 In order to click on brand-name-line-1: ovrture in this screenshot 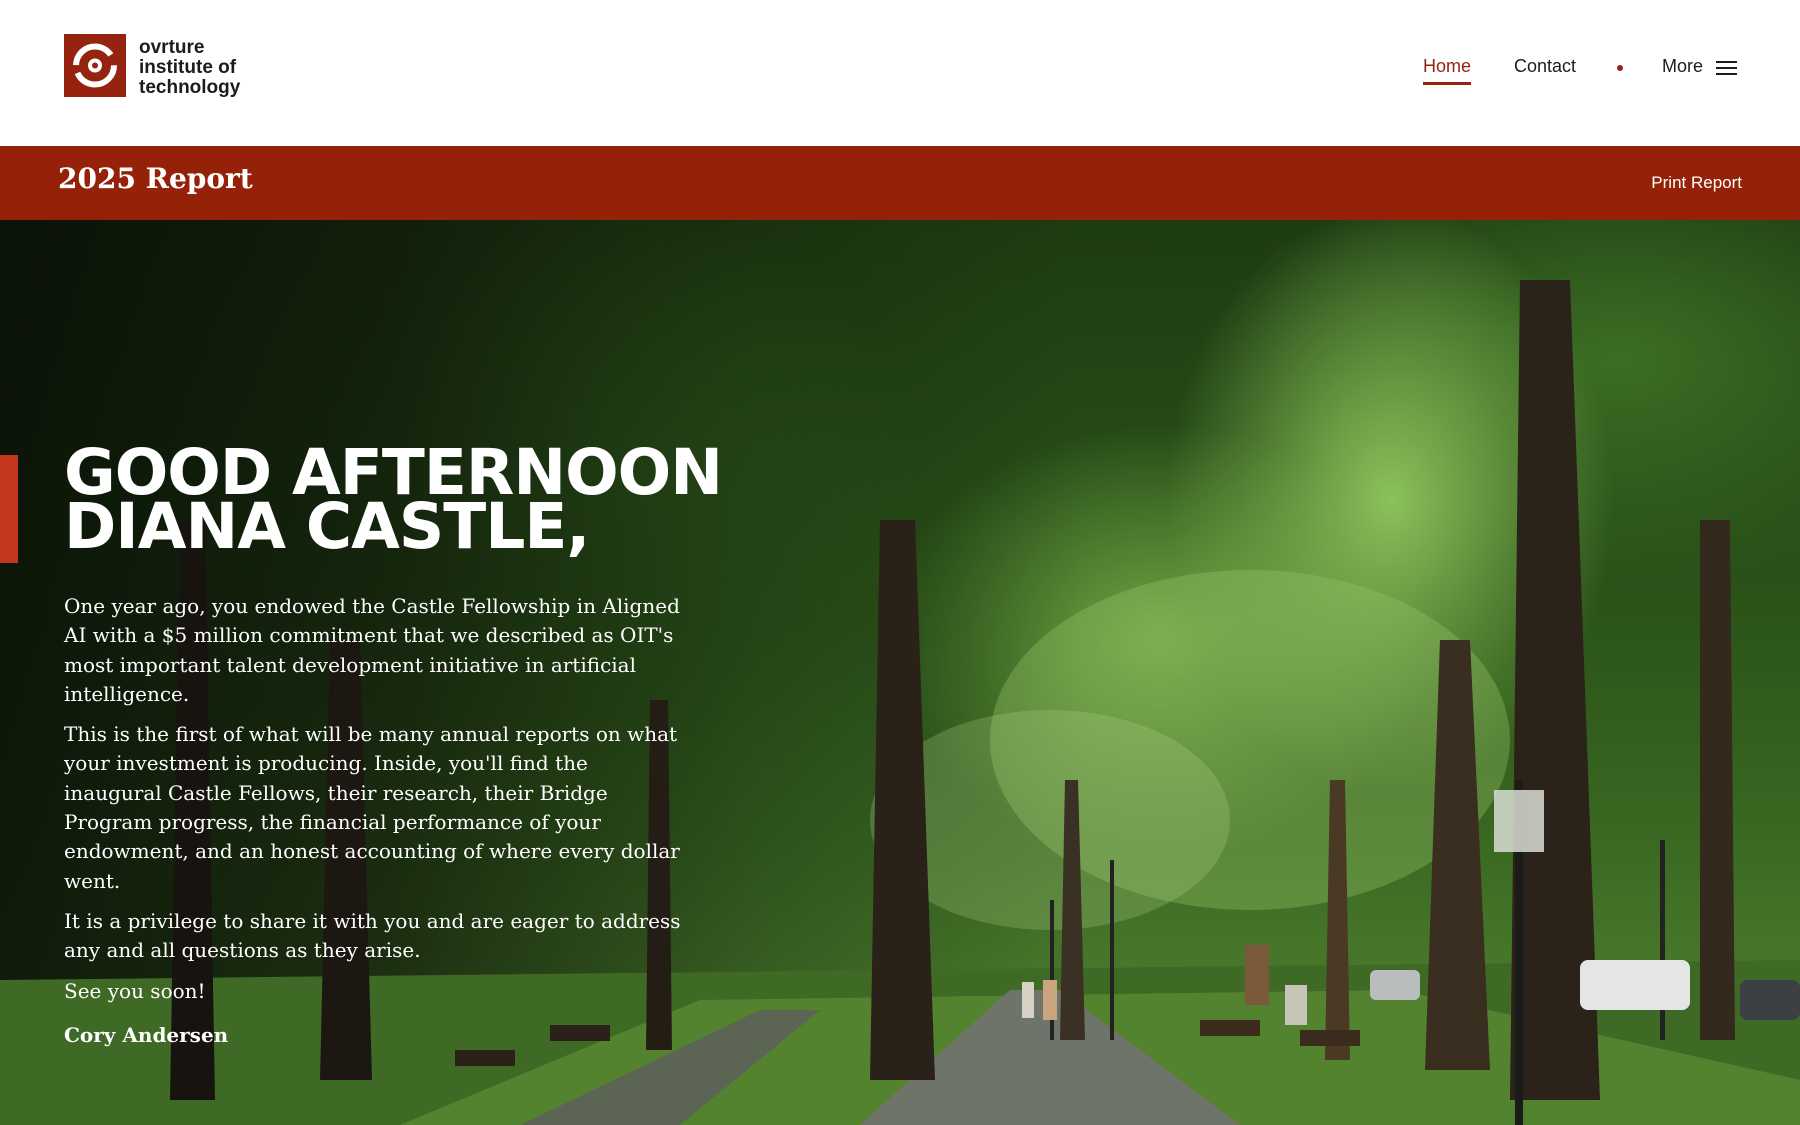, I will do `click(172, 47)`.